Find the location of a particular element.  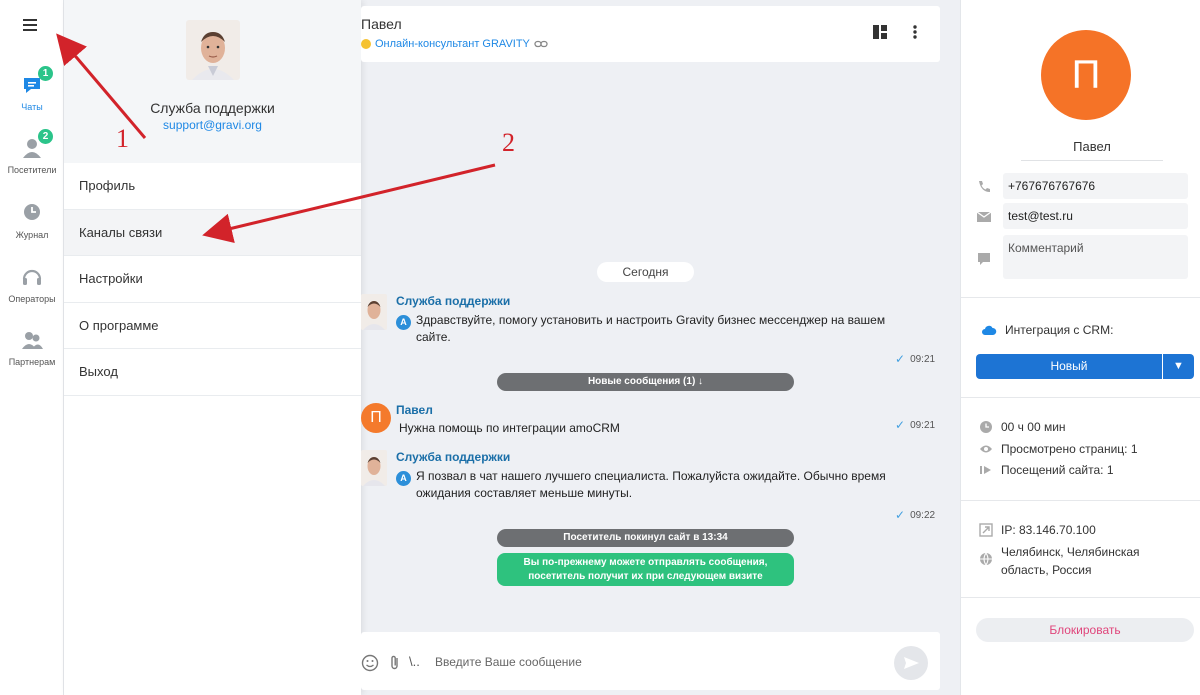

channel-name: Онлайн-консультант GRAVITY is located at coordinates (452, 44).